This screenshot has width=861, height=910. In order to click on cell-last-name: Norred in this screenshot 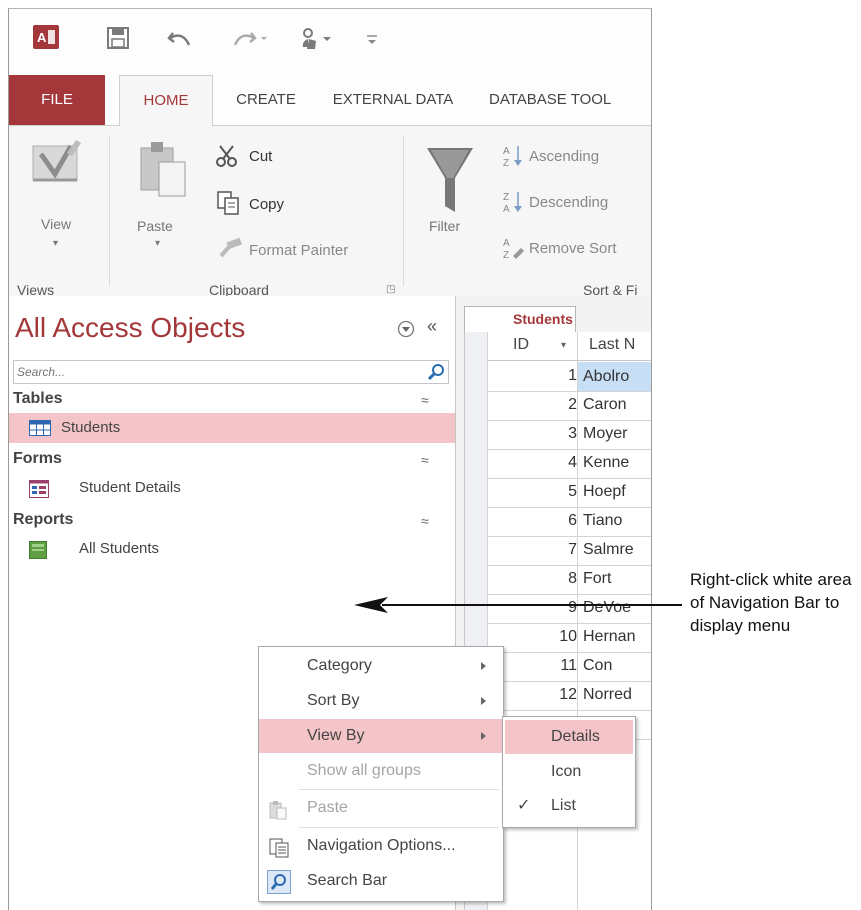, I will do `click(607, 695)`.